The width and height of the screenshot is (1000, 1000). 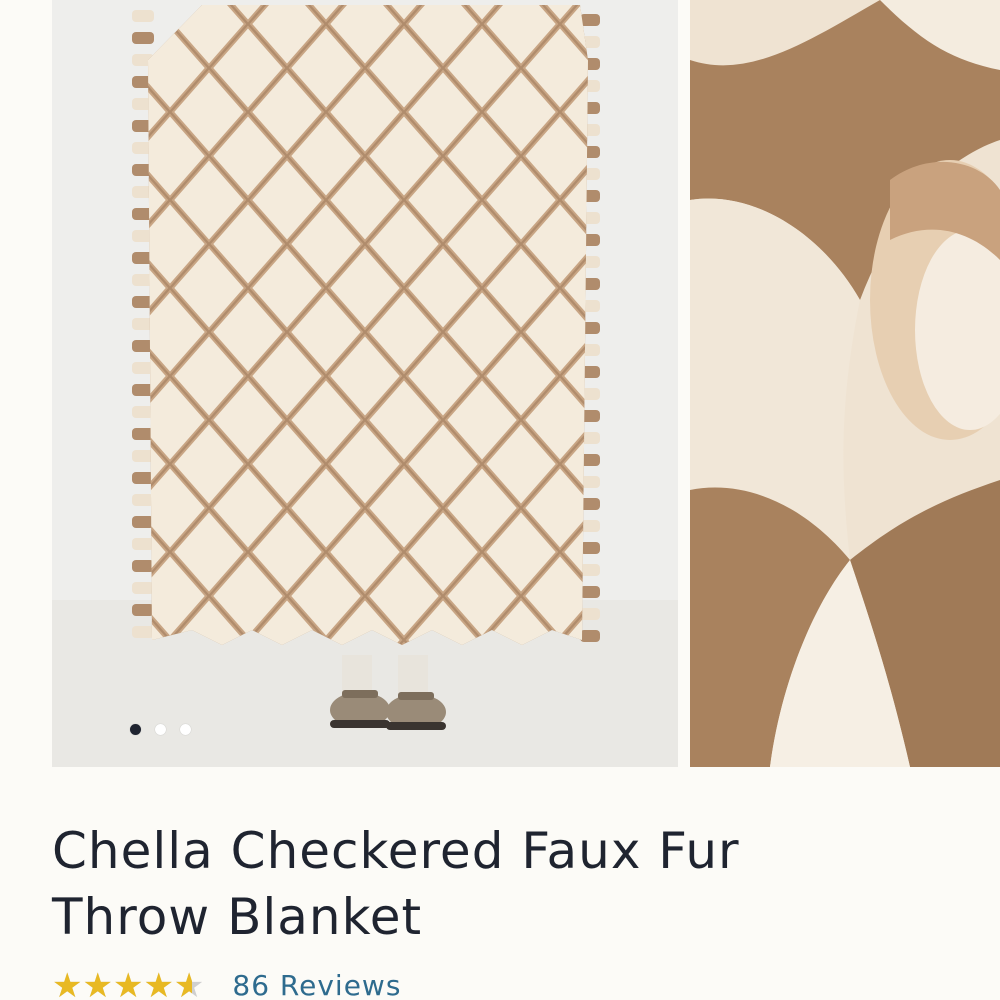 I want to click on reviews-link: 86 Reviews, so click(x=316, y=983).